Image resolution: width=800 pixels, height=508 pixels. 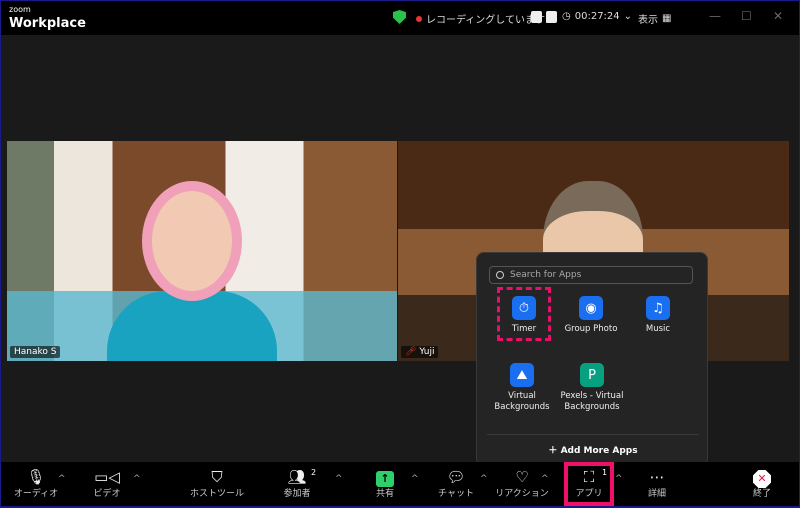 I want to click on participants-options-caret: ^, so click(x=339, y=479).